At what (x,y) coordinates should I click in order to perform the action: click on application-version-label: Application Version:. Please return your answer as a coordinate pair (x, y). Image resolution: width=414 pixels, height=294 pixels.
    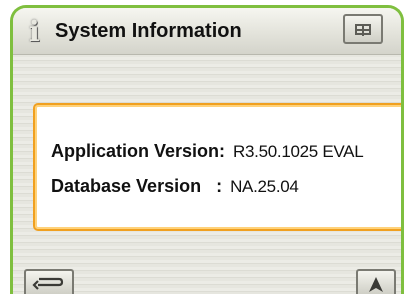
    Looking at the image, I should click on (138, 151).